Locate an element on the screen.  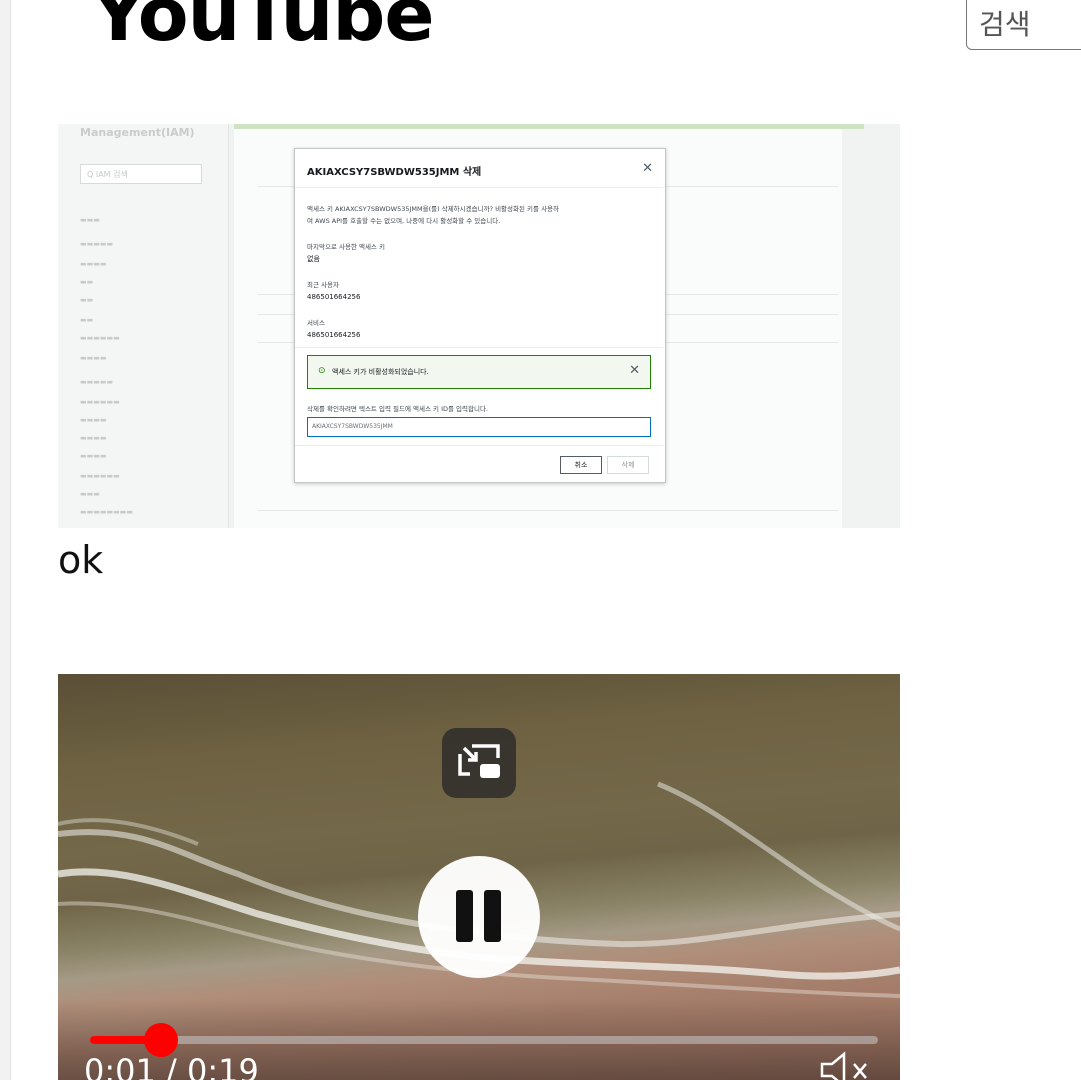
screenshot-sidebar-title: Management(IAM) is located at coordinates (137, 132).